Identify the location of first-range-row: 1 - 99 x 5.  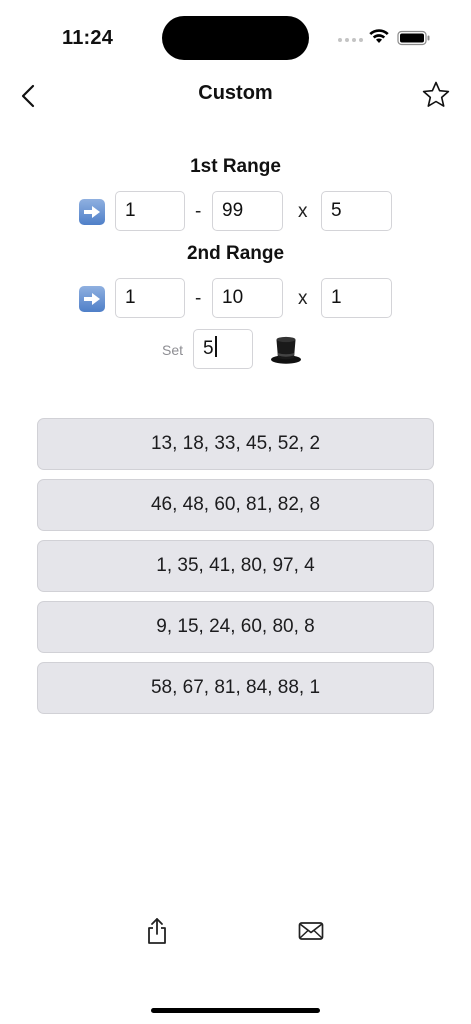
(235, 212).